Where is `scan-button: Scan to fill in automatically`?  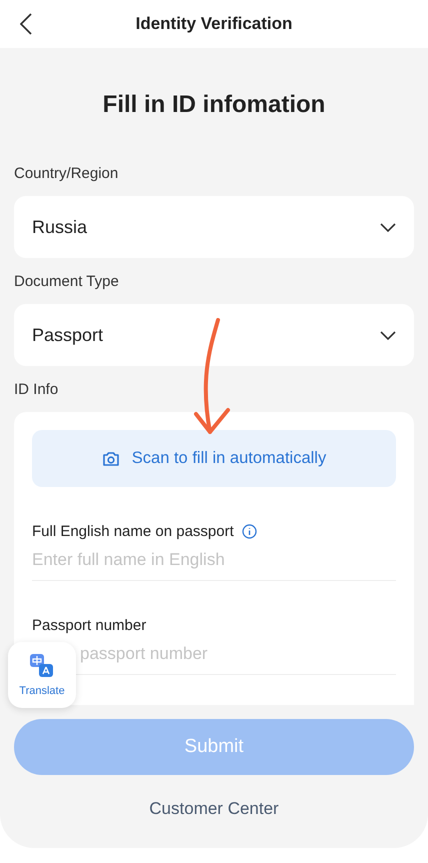
scan-button: Scan to fill in automatically is located at coordinates (214, 458).